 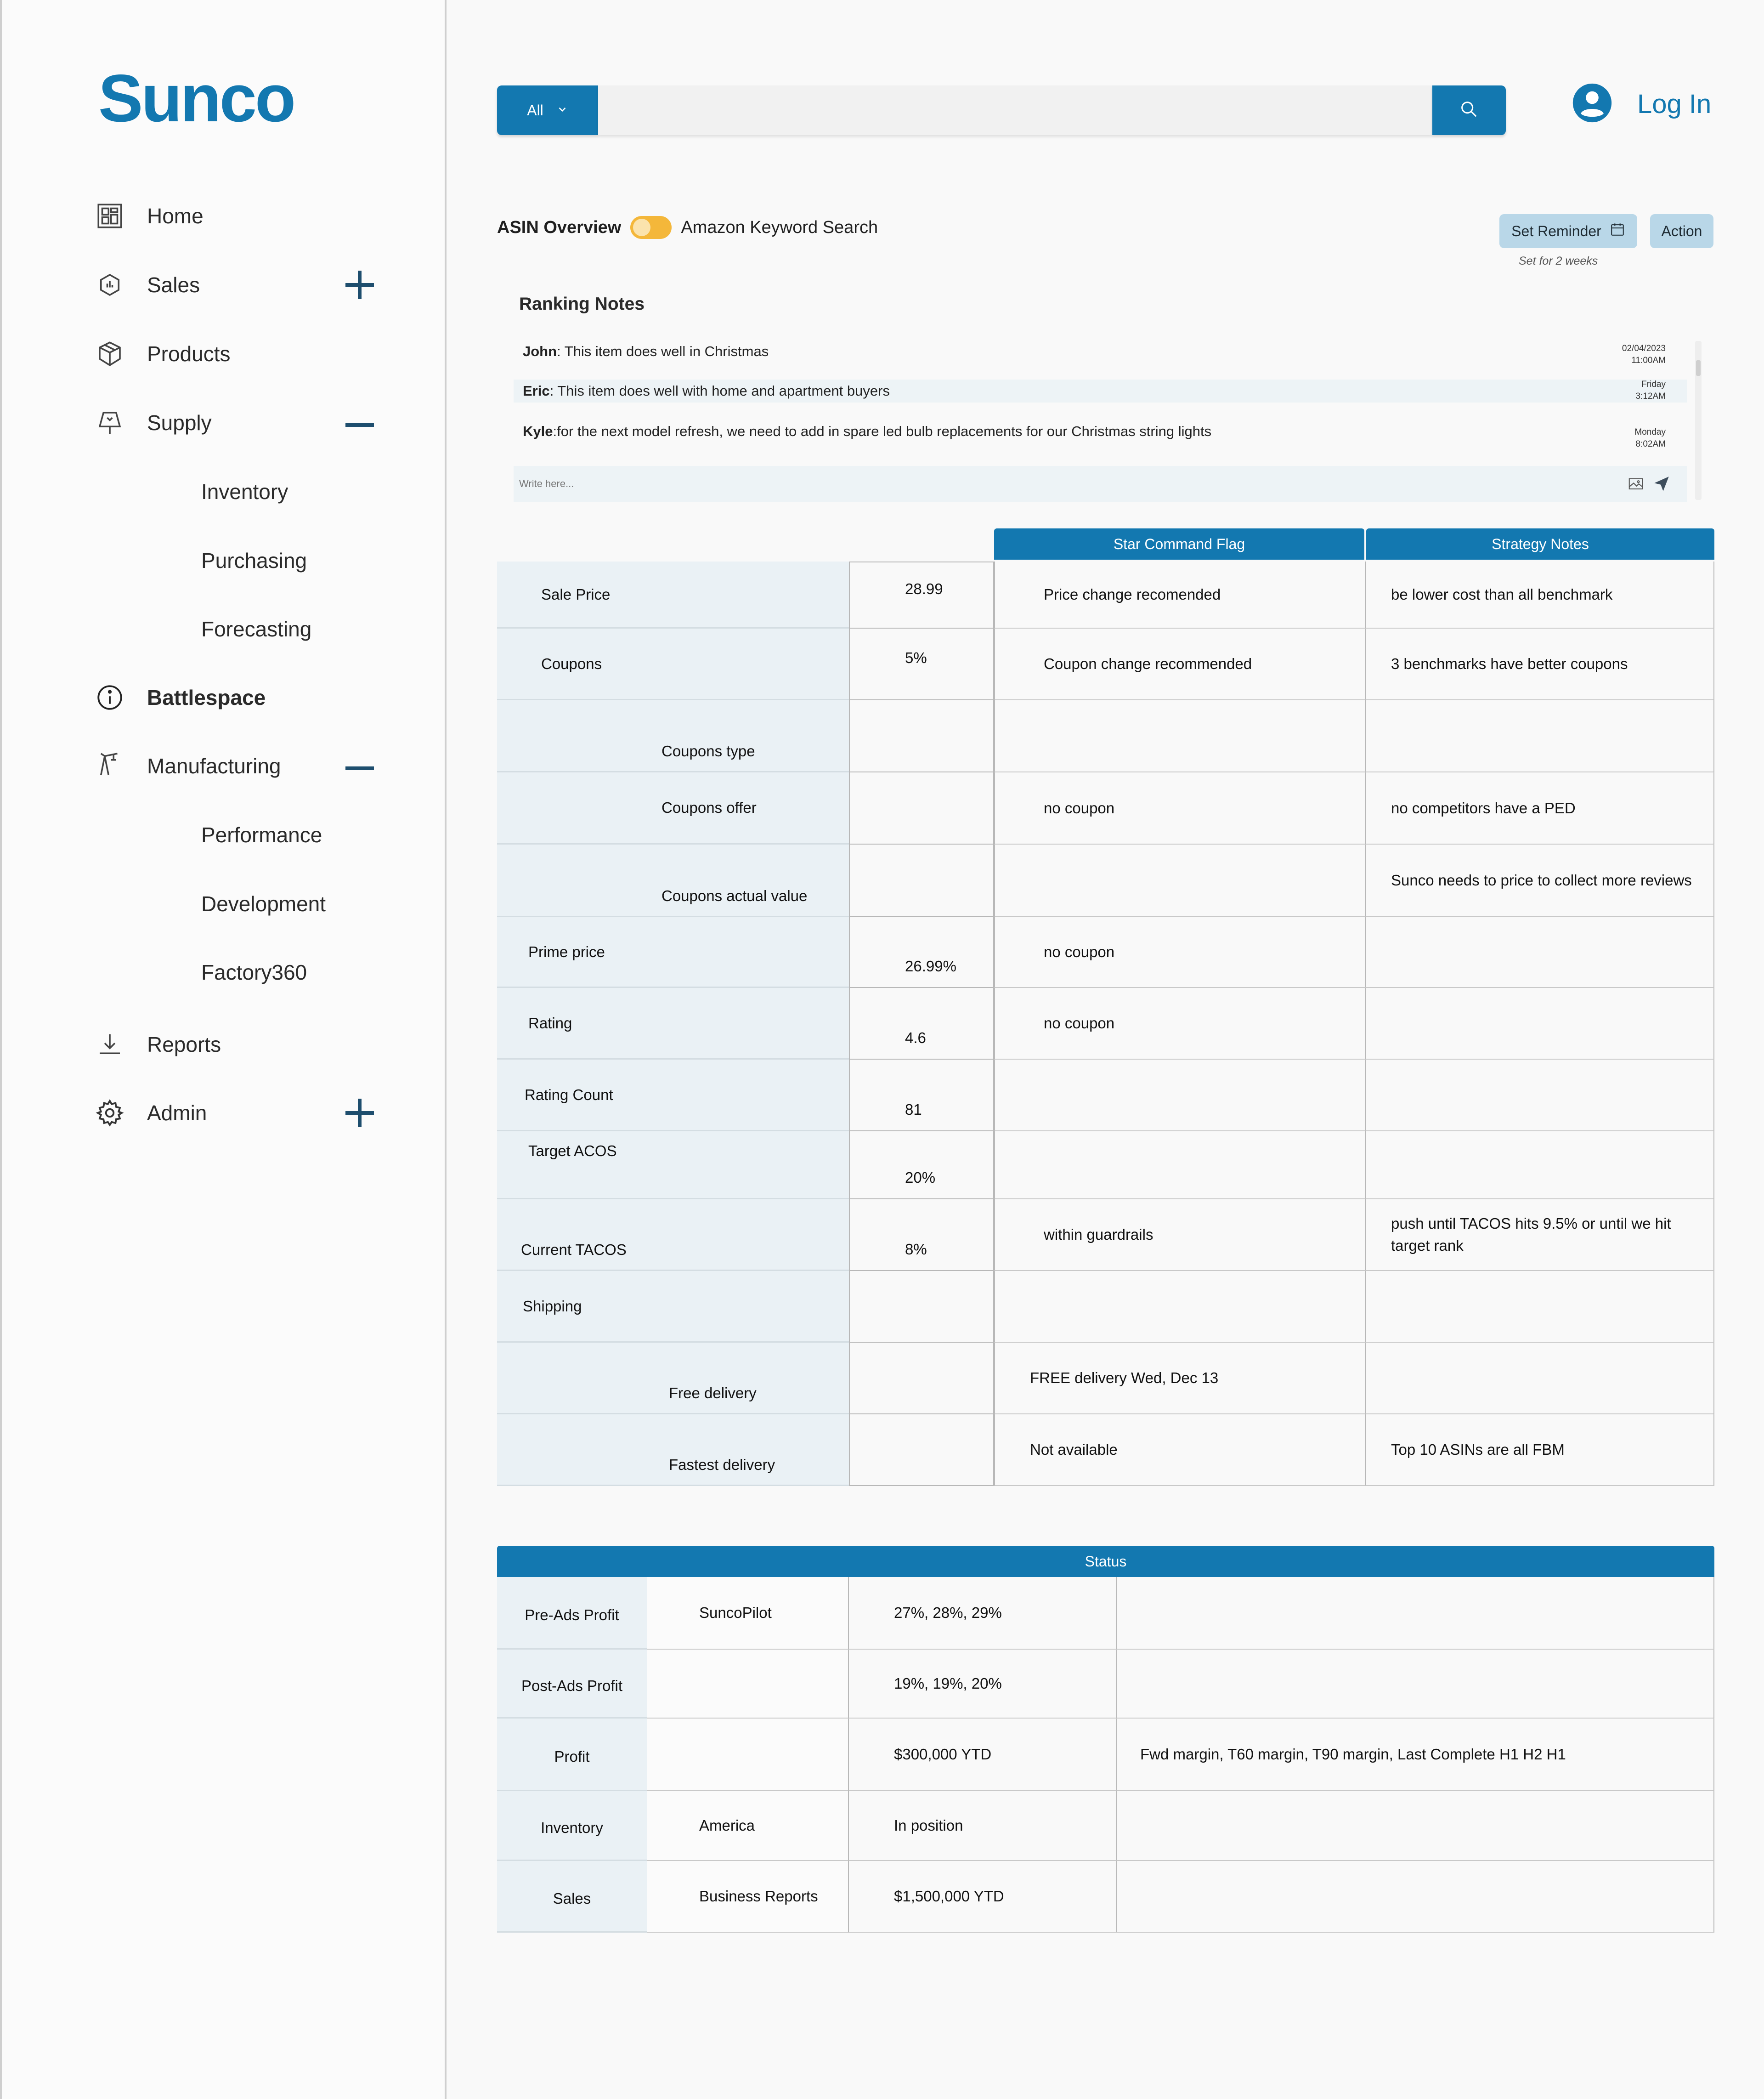 I want to click on keyword-search-label: Amazon Keyword Search, so click(x=780, y=227).